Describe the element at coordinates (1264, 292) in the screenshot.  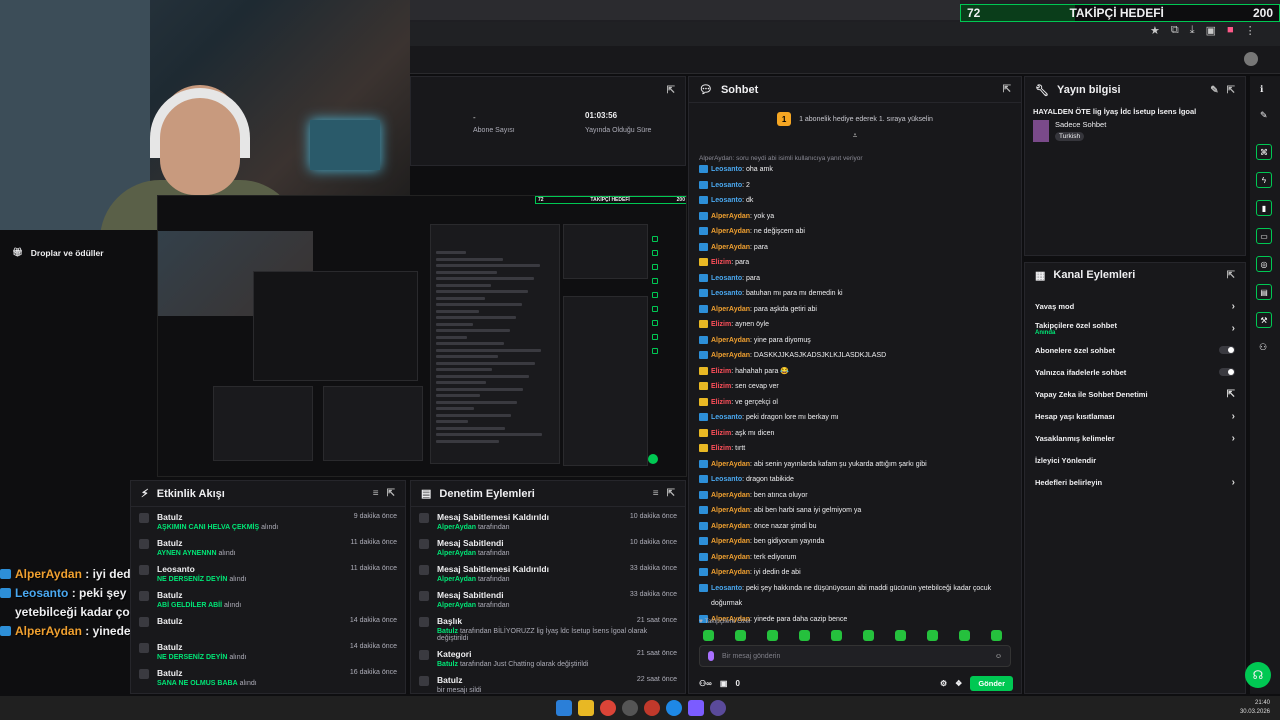
I see `layout-icon: ▤` at that location.